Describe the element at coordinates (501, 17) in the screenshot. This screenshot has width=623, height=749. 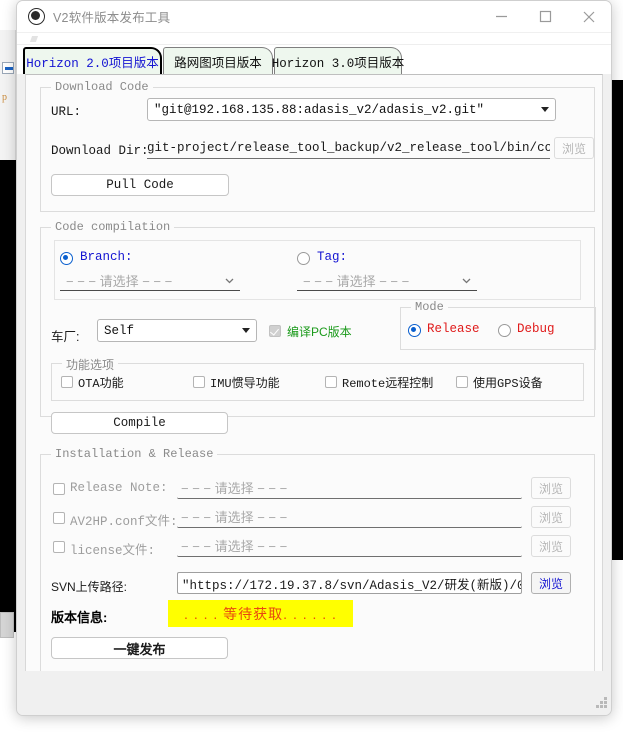
I see `minimize-icon` at that location.